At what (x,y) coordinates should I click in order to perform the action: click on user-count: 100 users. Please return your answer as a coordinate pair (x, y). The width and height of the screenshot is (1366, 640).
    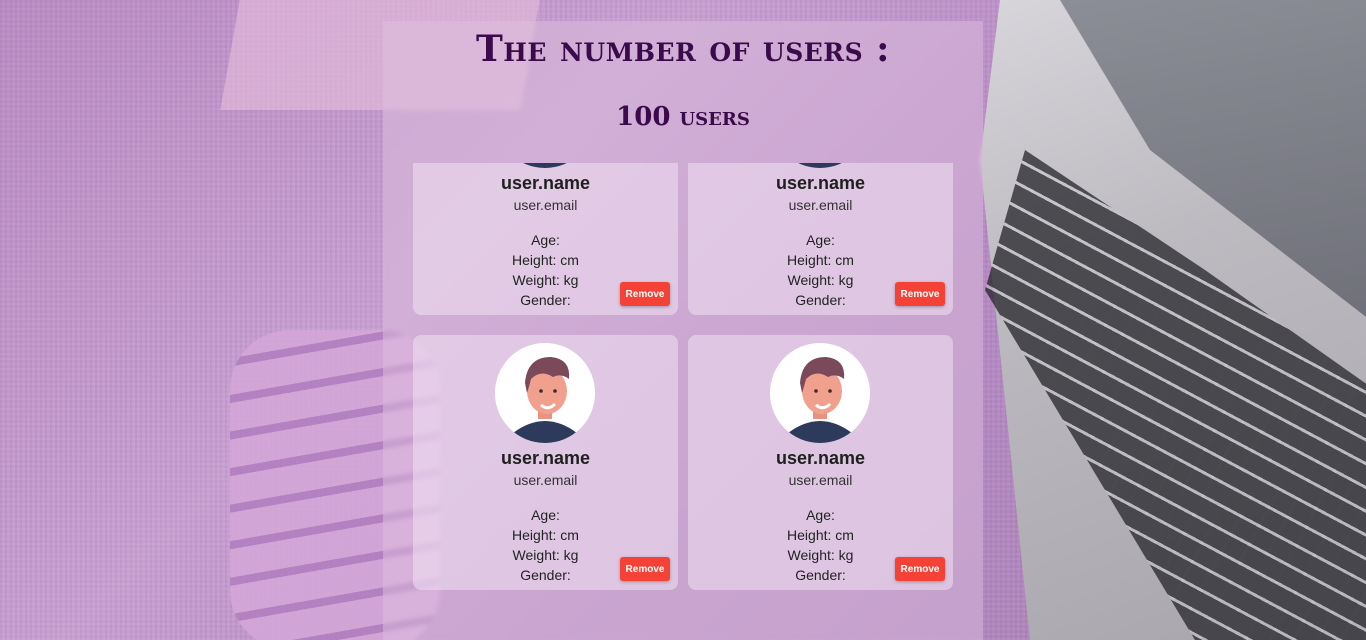
    Looking at the image, I should click on (683, 117).